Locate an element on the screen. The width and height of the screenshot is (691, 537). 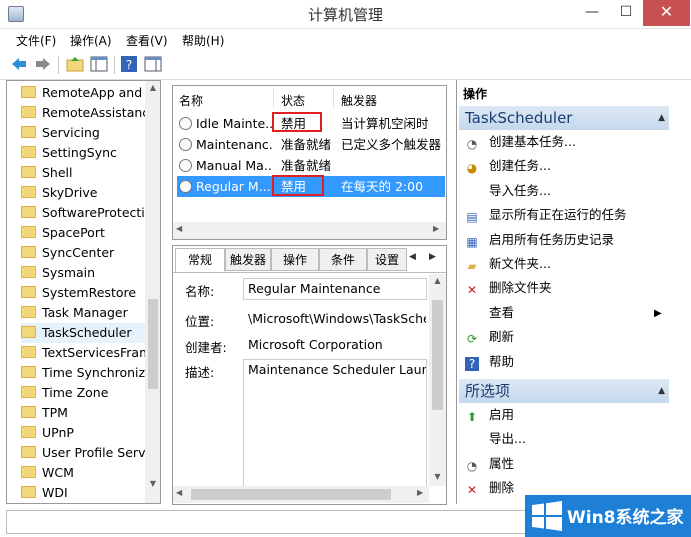
tree-item: SoftwareProtectio is located at coordinates (90, 213).